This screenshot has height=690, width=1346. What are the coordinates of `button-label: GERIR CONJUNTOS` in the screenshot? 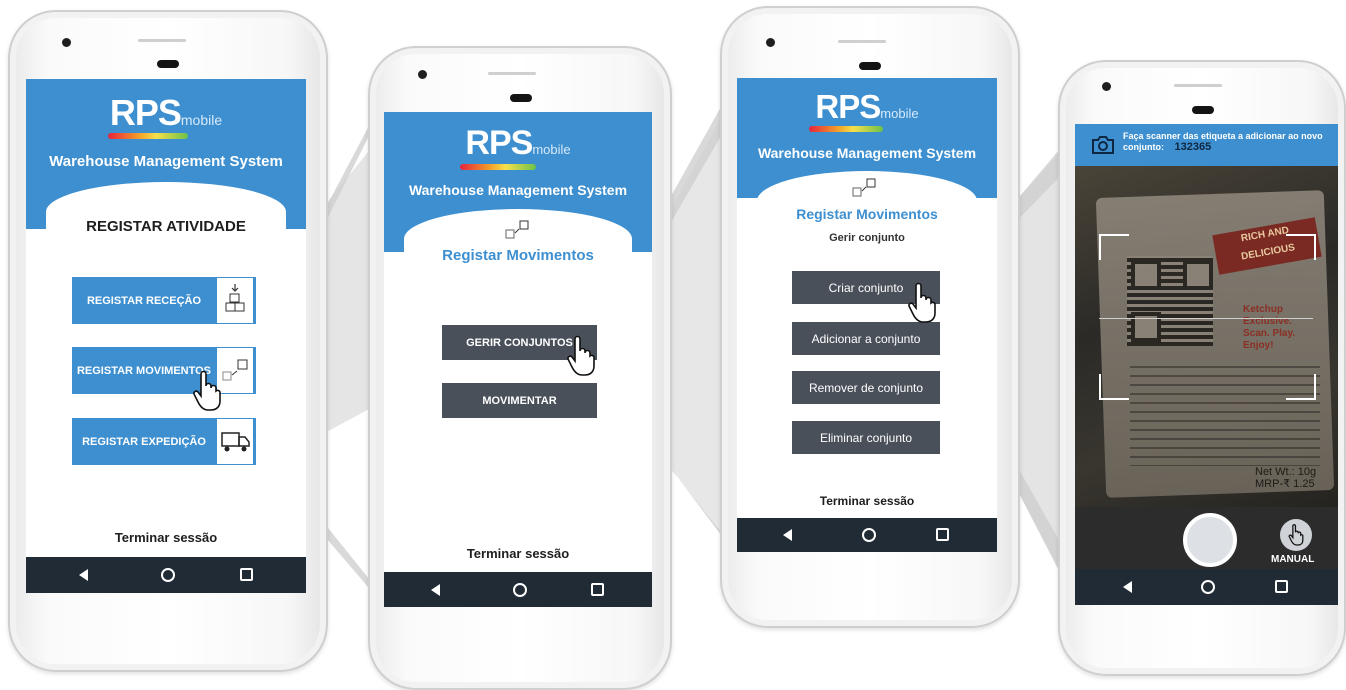 It's located at (519, 342).